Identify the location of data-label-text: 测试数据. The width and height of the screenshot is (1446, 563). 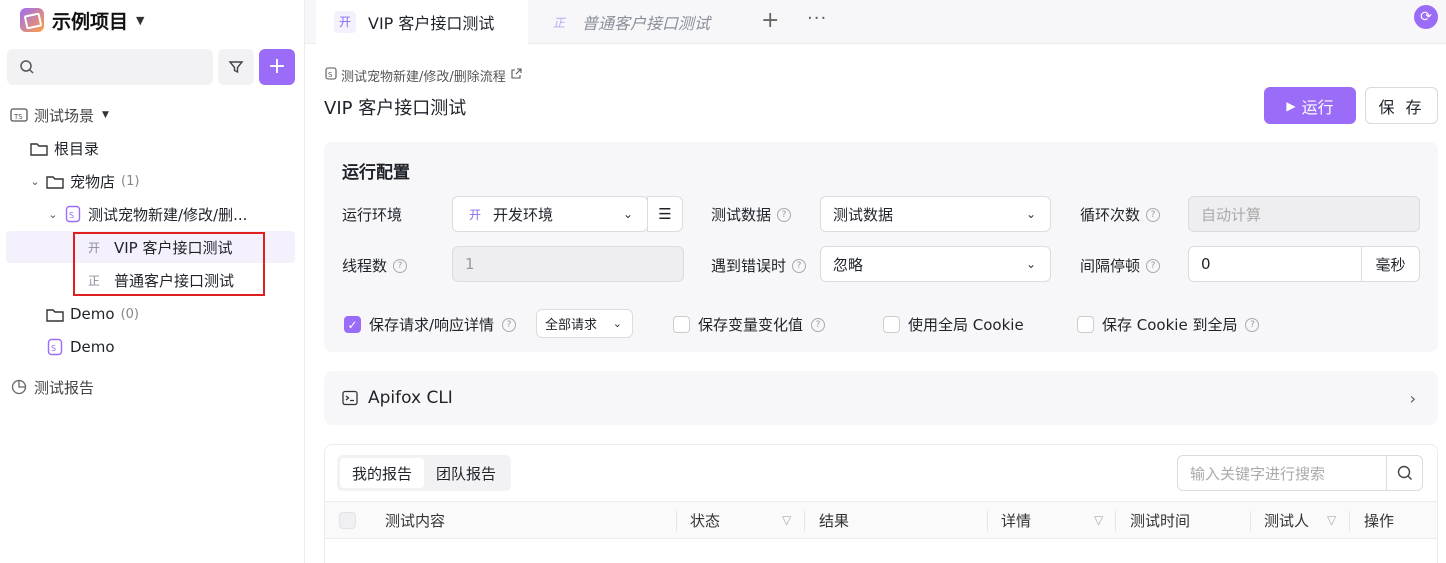
(741, 215).